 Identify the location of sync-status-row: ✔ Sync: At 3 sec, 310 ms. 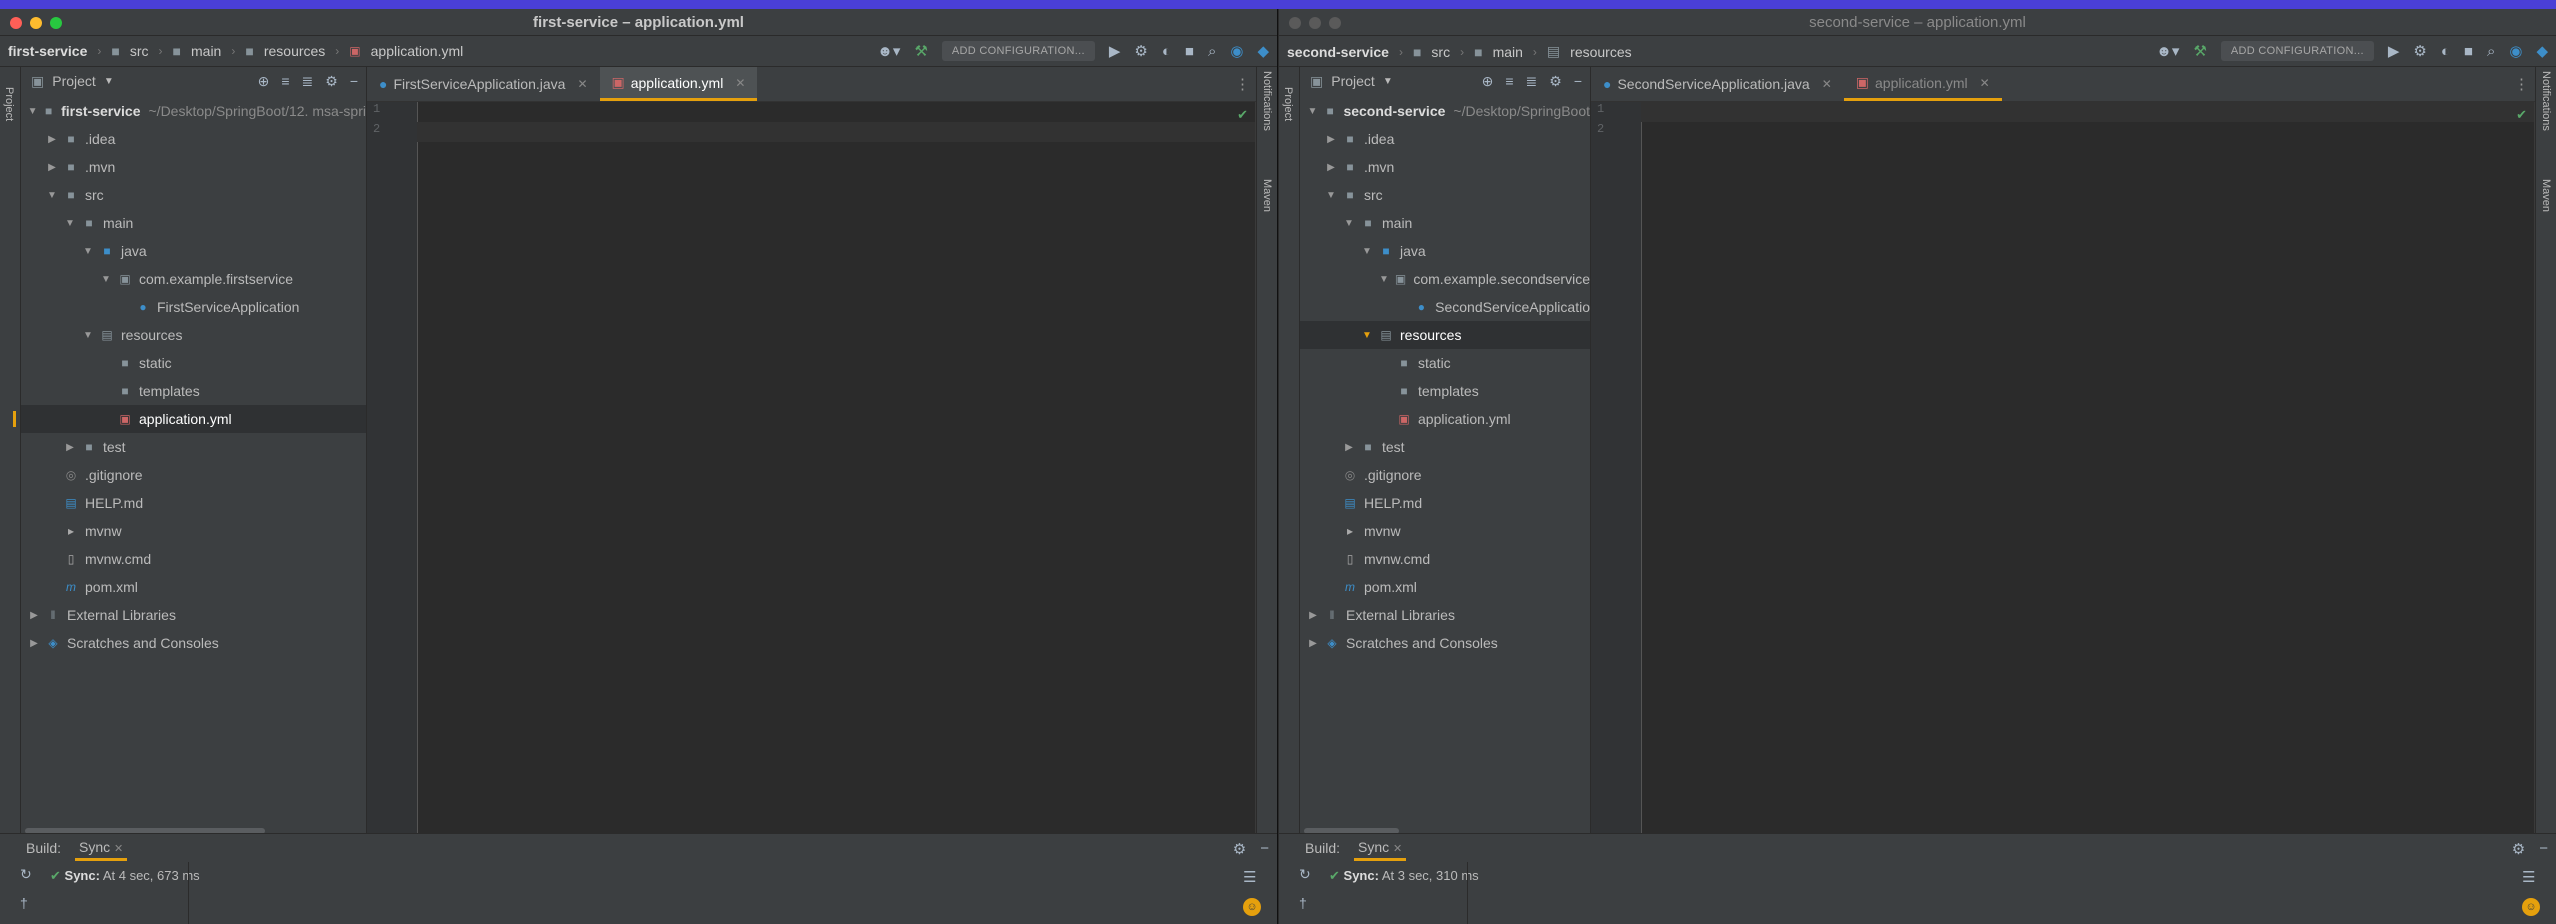
(1404, 876).